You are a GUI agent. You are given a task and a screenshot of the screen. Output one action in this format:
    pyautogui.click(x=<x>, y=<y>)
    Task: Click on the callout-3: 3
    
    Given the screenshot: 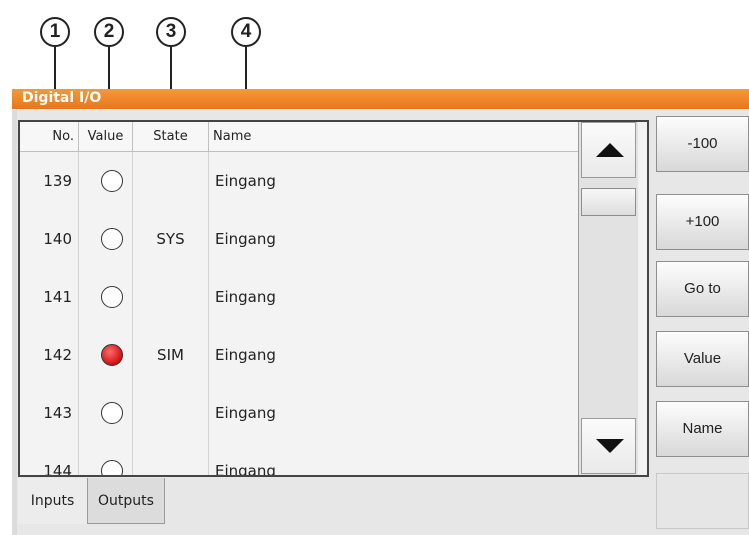 What is the action you would take?
    pyautogui.click(x=171, y=32)
    